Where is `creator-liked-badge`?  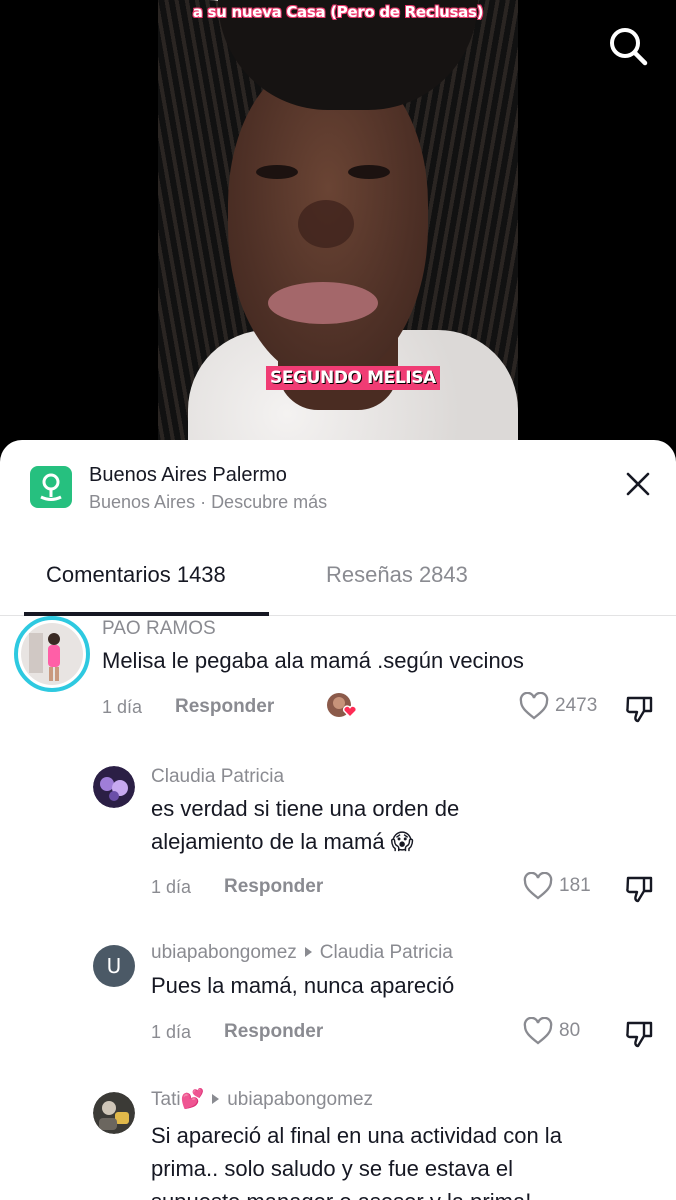
creator-liked-badge is located at coordinates (343, 707).